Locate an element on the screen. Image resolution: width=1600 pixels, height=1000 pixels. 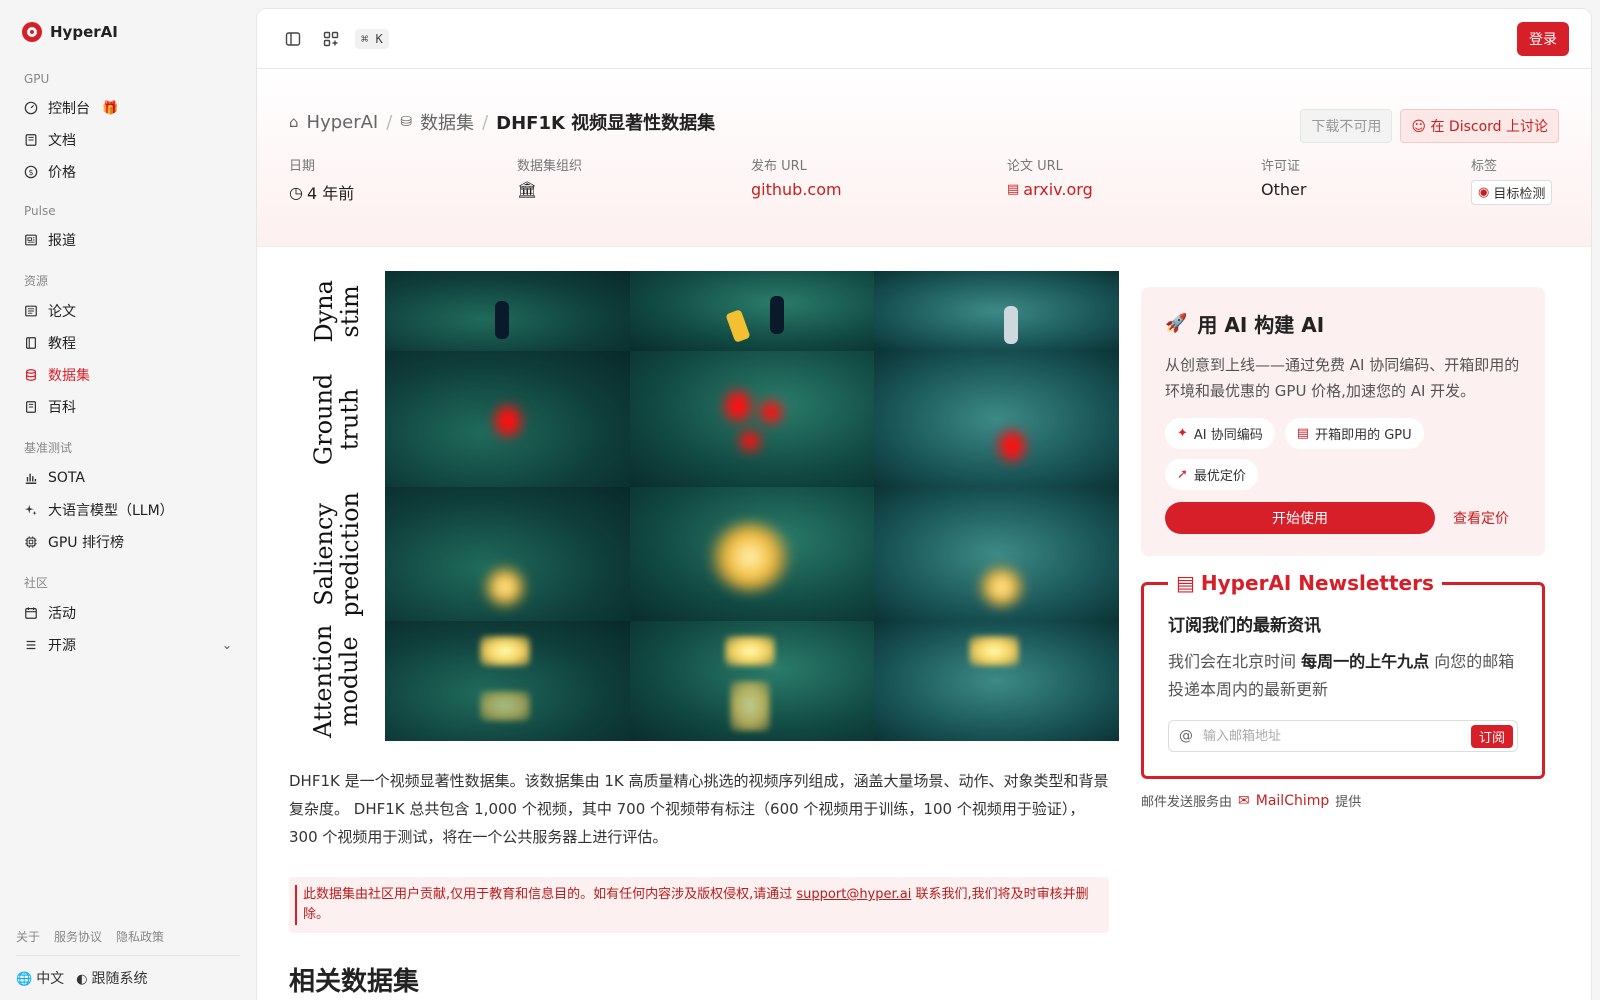
theme-label: 跟随系统 is located at coordinates (119, 979).